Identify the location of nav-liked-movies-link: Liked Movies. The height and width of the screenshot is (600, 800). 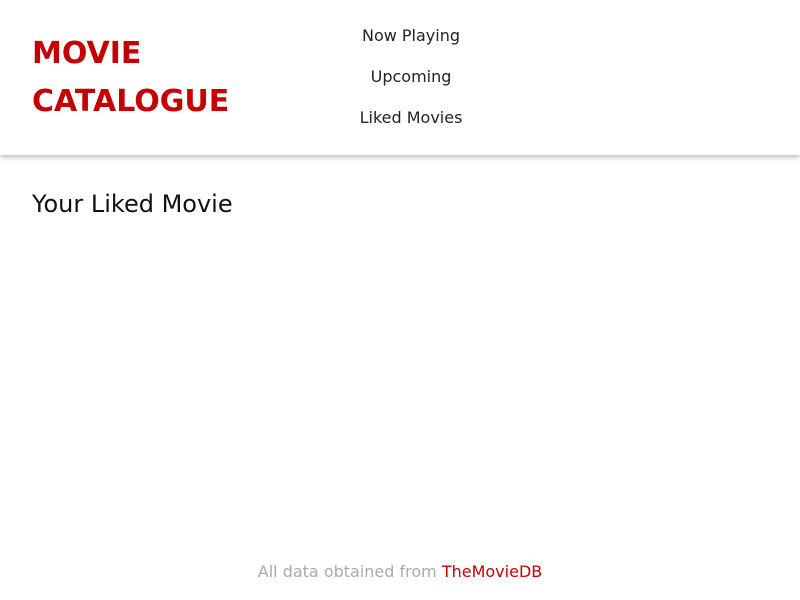
(411, 124).